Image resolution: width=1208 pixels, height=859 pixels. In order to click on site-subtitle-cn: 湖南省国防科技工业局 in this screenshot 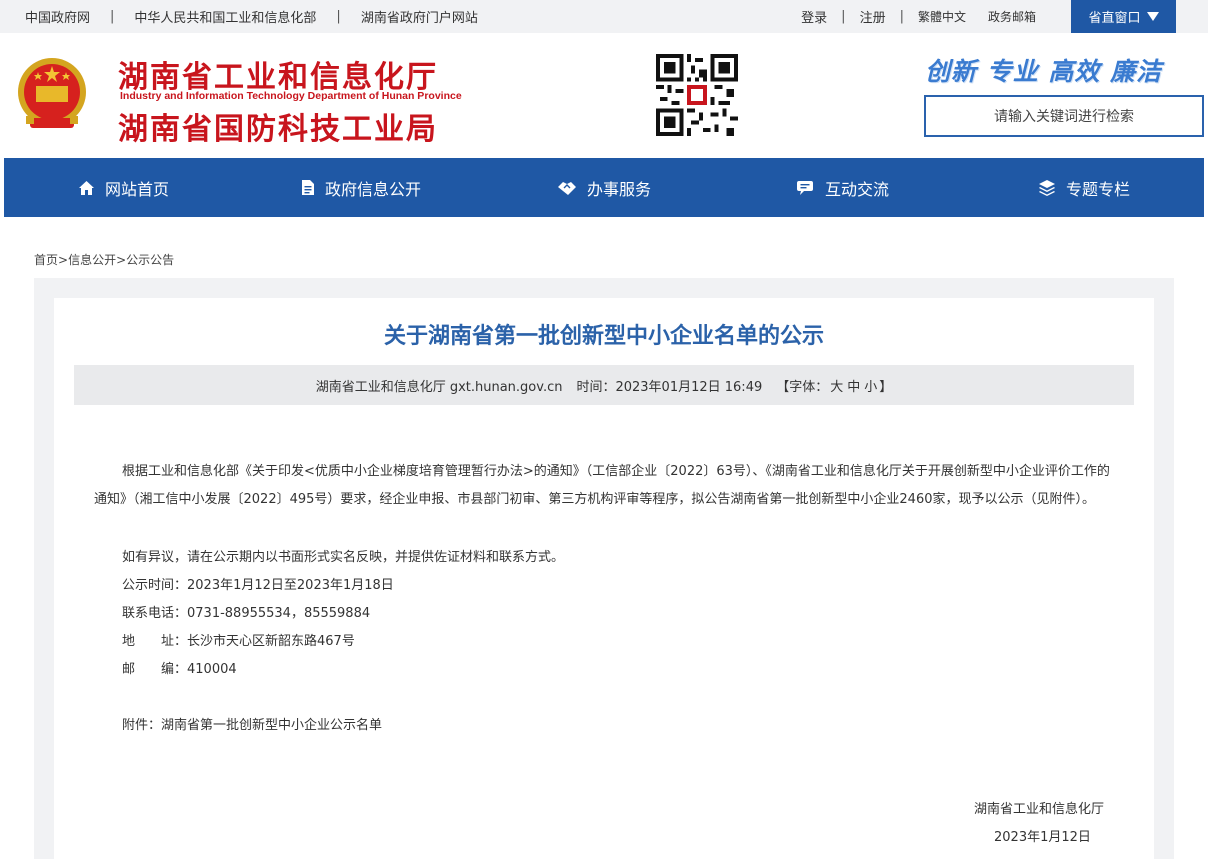, I will do `click(278, 129)`.